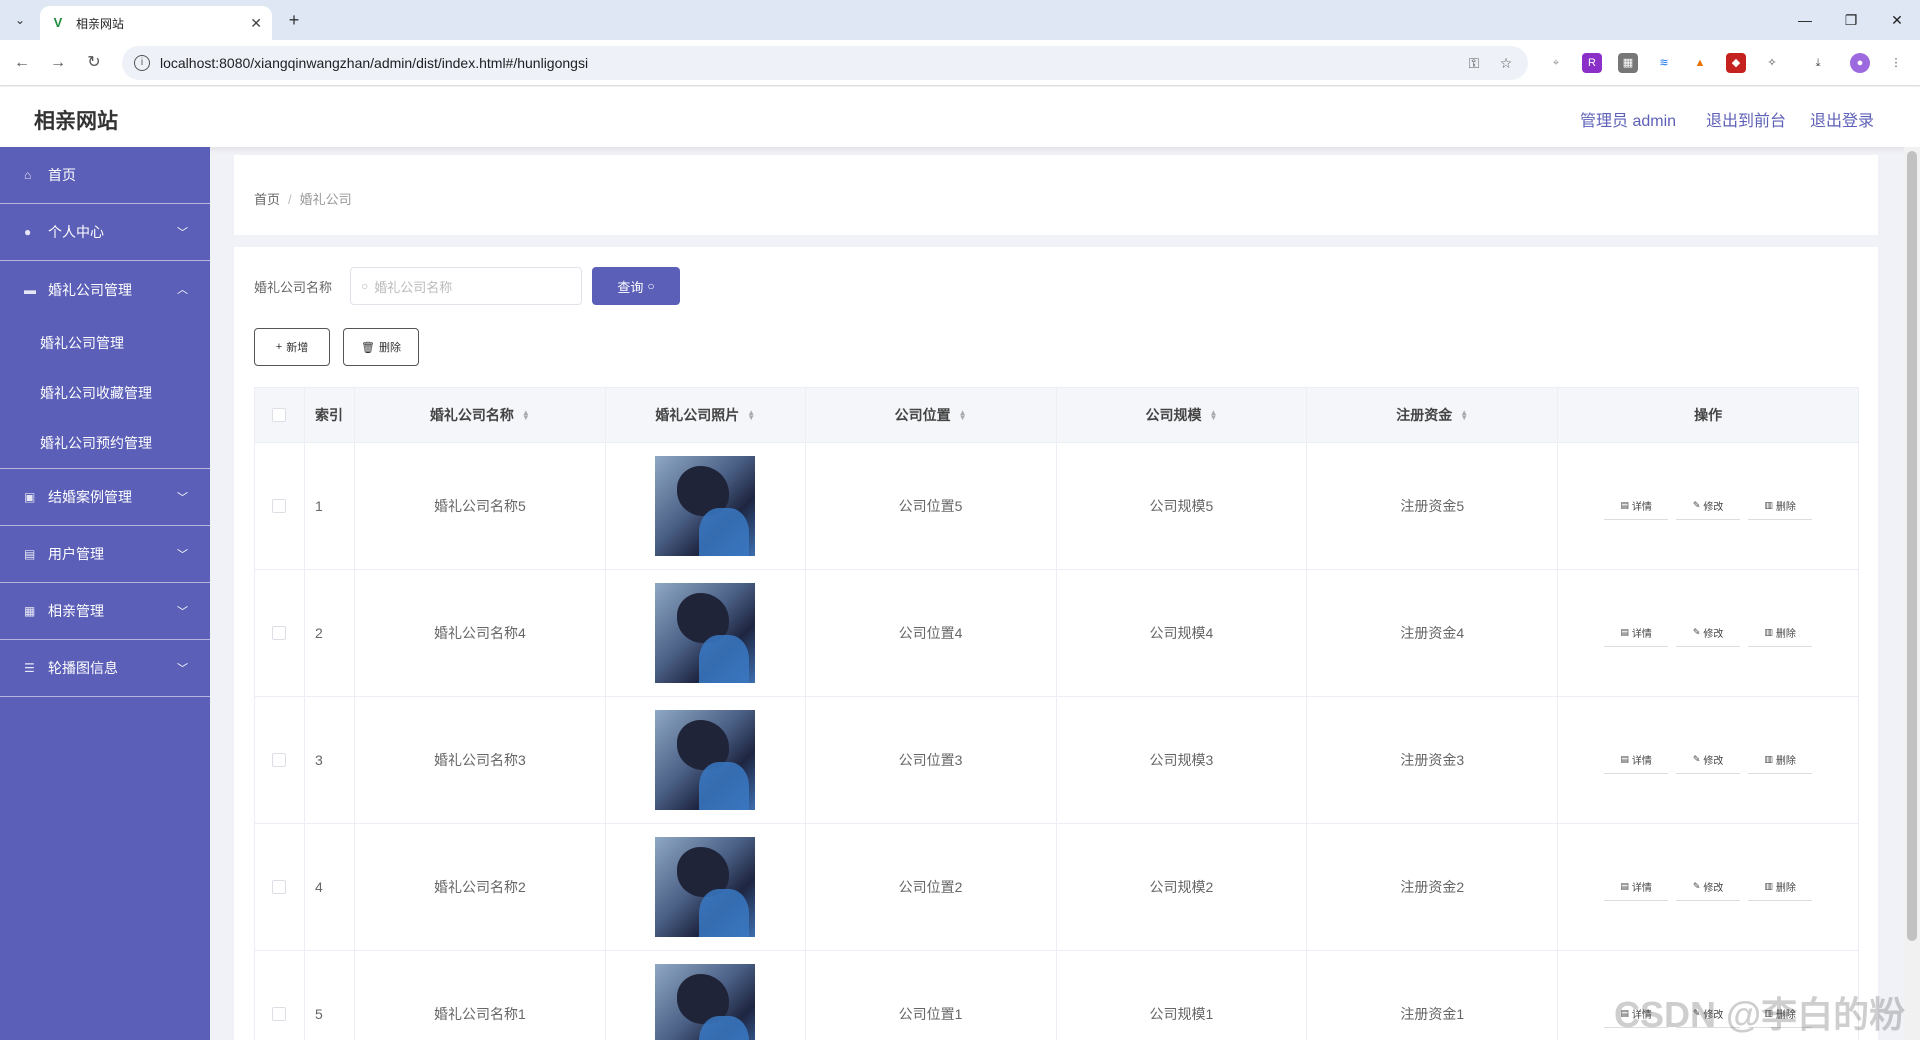  What do you see at coordinates (105, 393) in the screenshot?
I see `submenu-item-company-favorites: 婚礼公司收藏管理` at bounding box center [105, 393].